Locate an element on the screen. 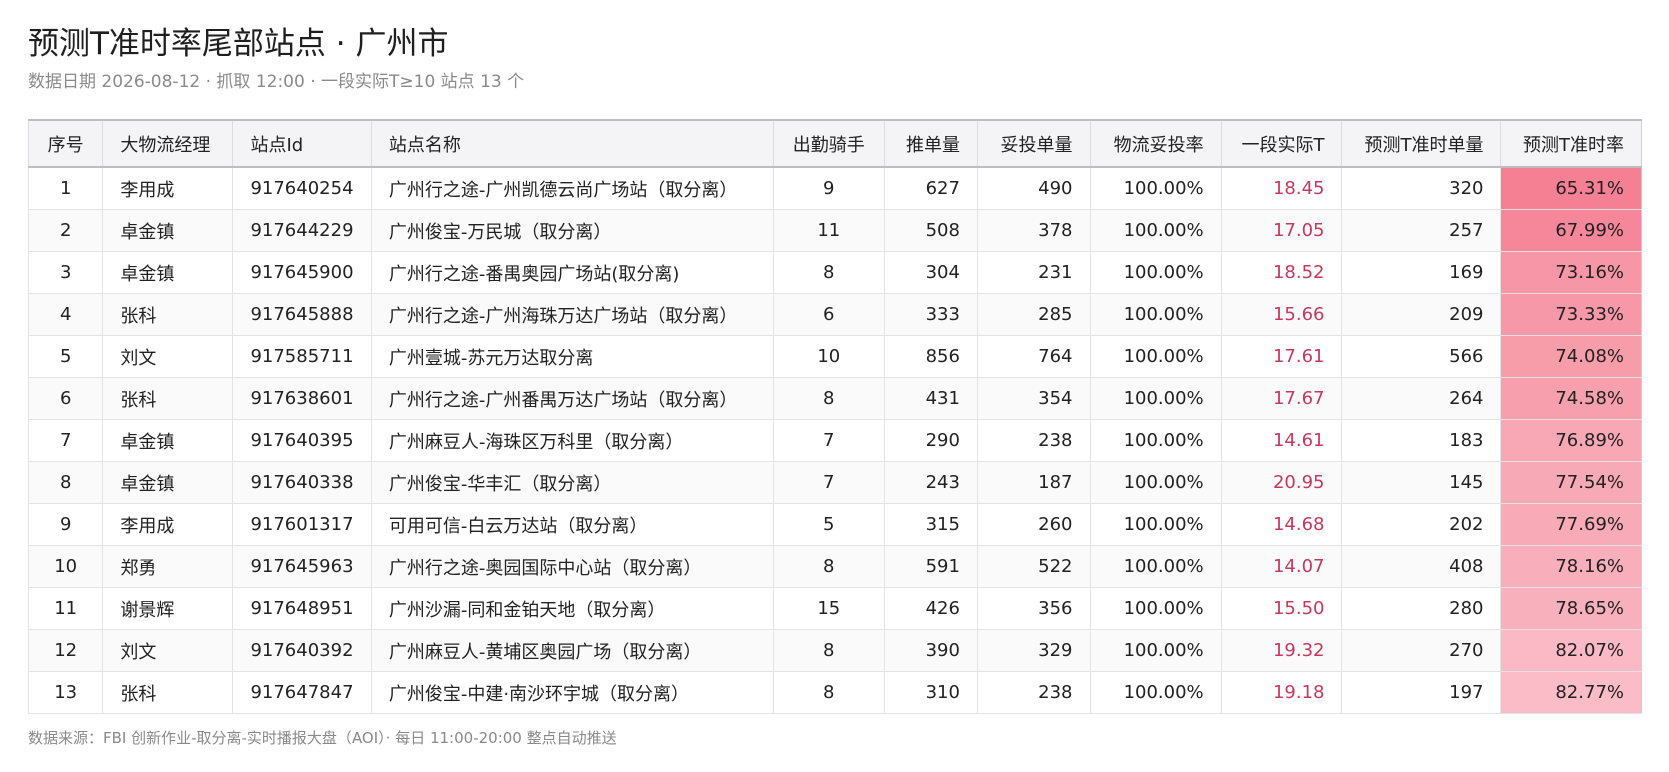 The width and height of the screenshot is (1669, 772). cell-predicted-ontime-orders: 270 is located at coordinates (1421, 650).